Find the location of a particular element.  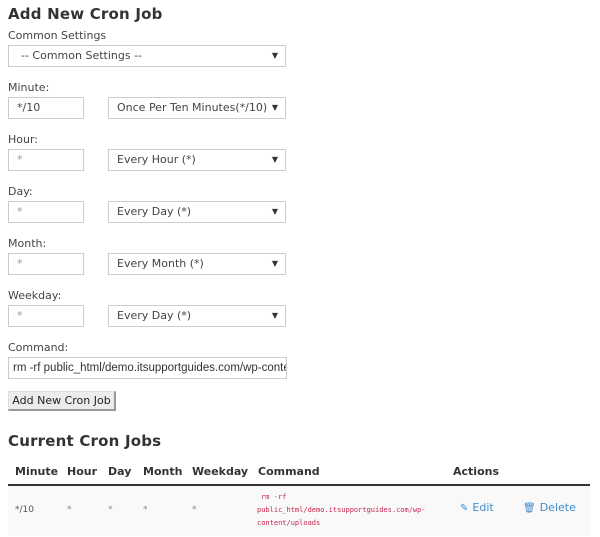

minute-select: Once Per Ten Minutes(*/10) ▼ is located at coordinates (197, 108).